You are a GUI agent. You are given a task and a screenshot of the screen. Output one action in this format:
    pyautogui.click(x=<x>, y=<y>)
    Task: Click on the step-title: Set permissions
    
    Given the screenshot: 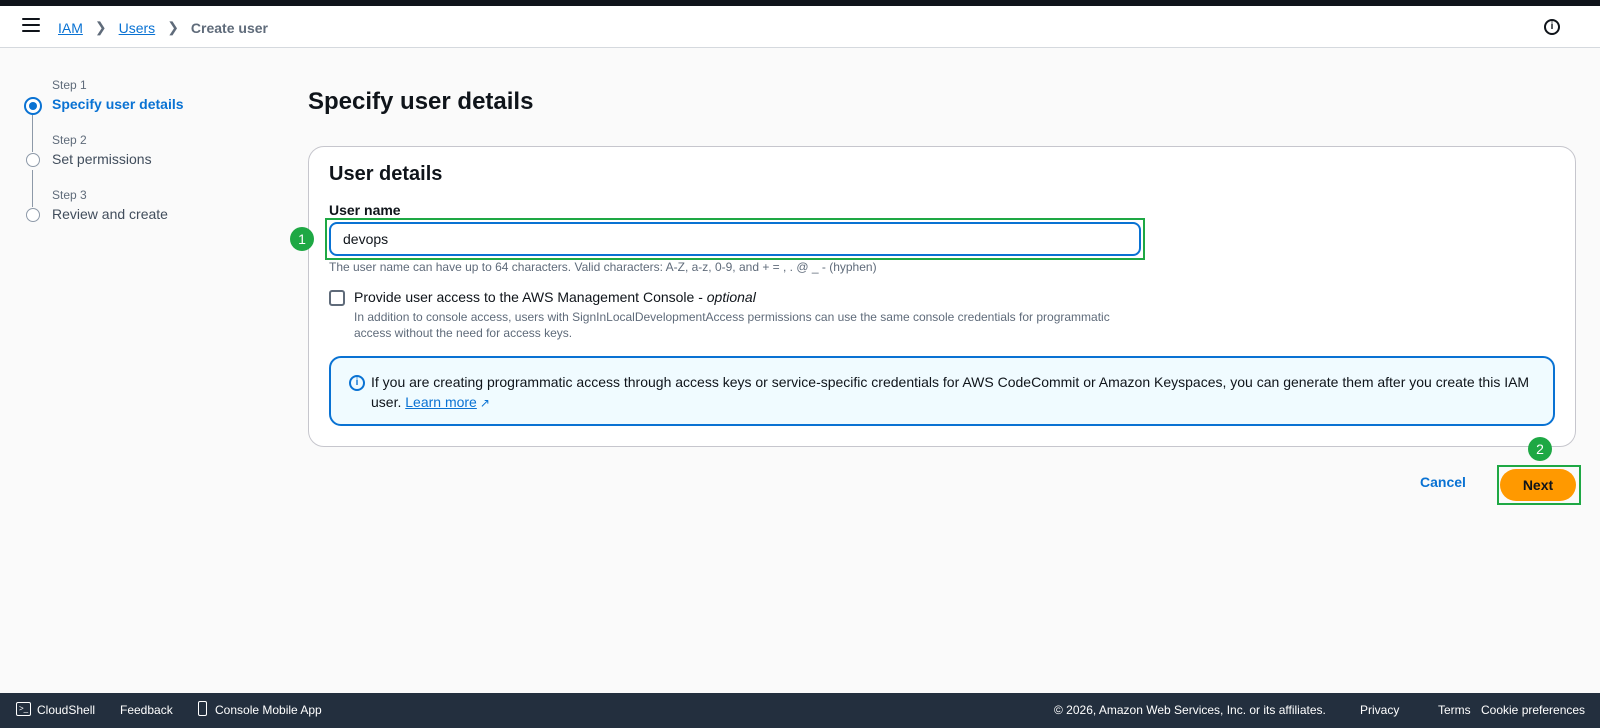 What is the action you would take?
    pyautogui.click(x=102, y=159)
    